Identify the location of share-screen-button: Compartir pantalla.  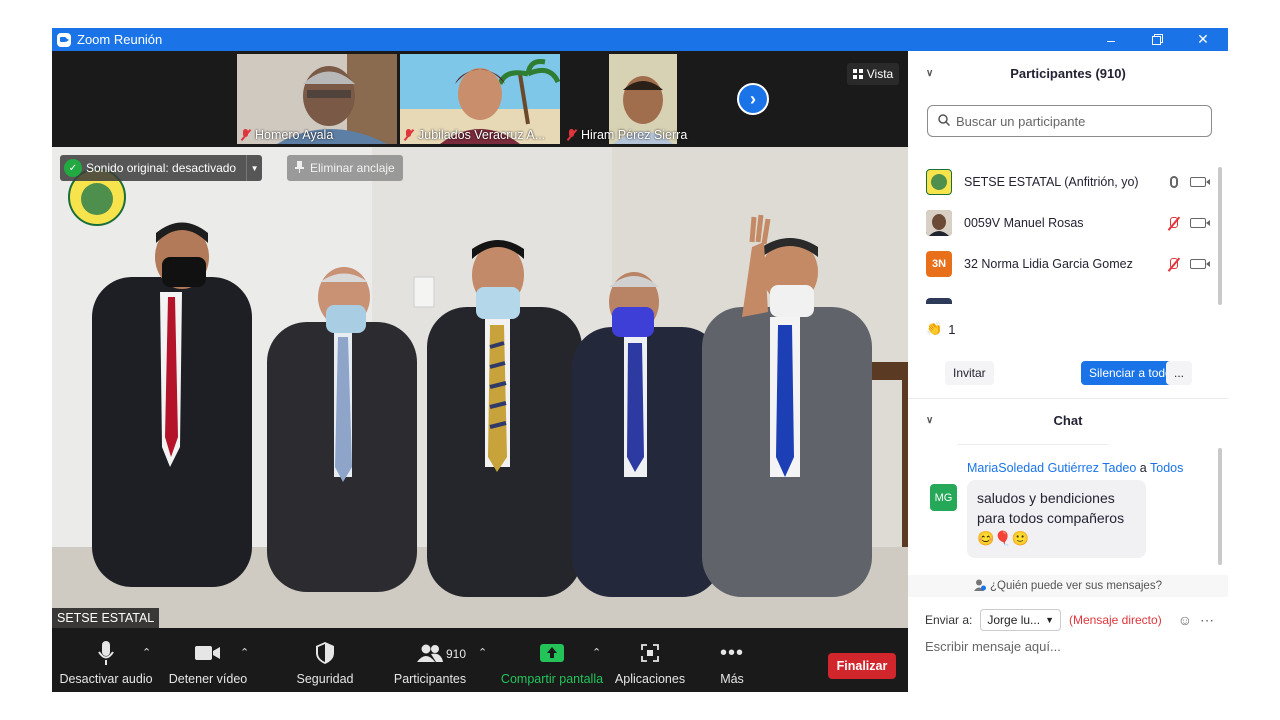
(552, 660).